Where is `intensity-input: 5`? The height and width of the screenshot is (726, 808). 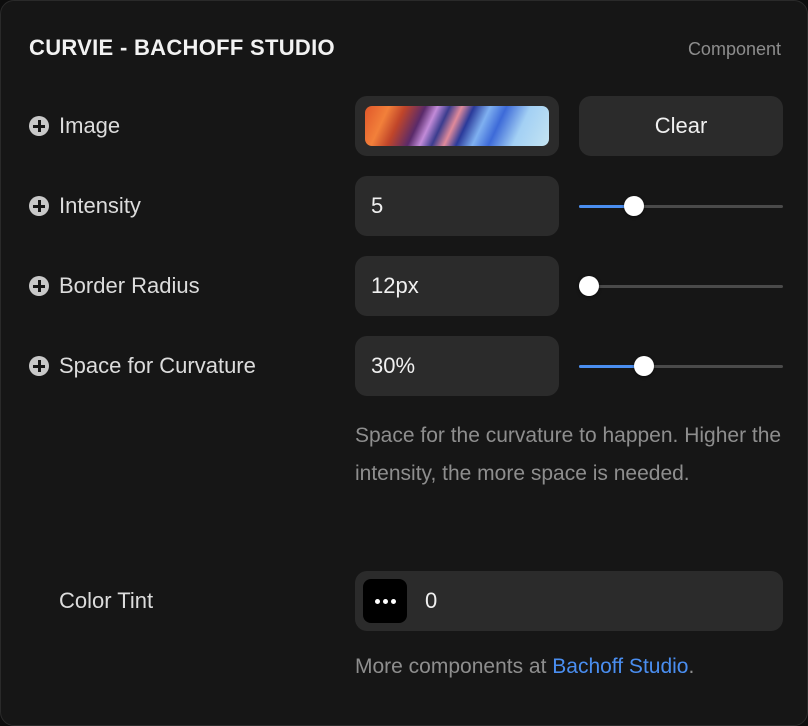 intensity-input: 5 is located at coordinates (457, 206).